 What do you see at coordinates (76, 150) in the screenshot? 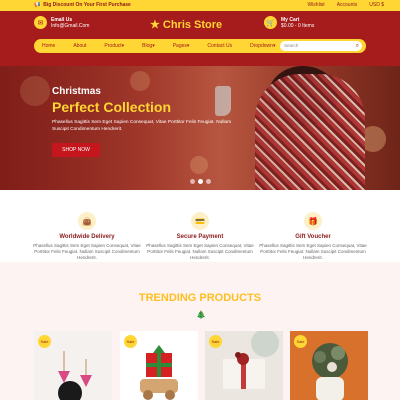
I see `shop-now-button: SHOP NOW` at bounding box center [76, 150].